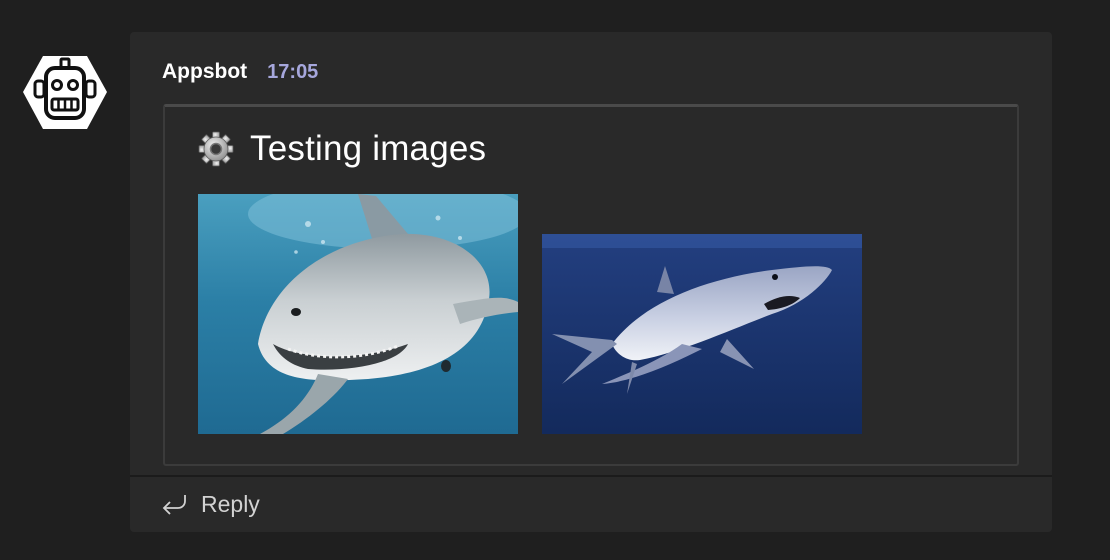  Describe the element at coordinates (358, 314) in the screenshot. I see `card-image-great-white-shark` at that location.